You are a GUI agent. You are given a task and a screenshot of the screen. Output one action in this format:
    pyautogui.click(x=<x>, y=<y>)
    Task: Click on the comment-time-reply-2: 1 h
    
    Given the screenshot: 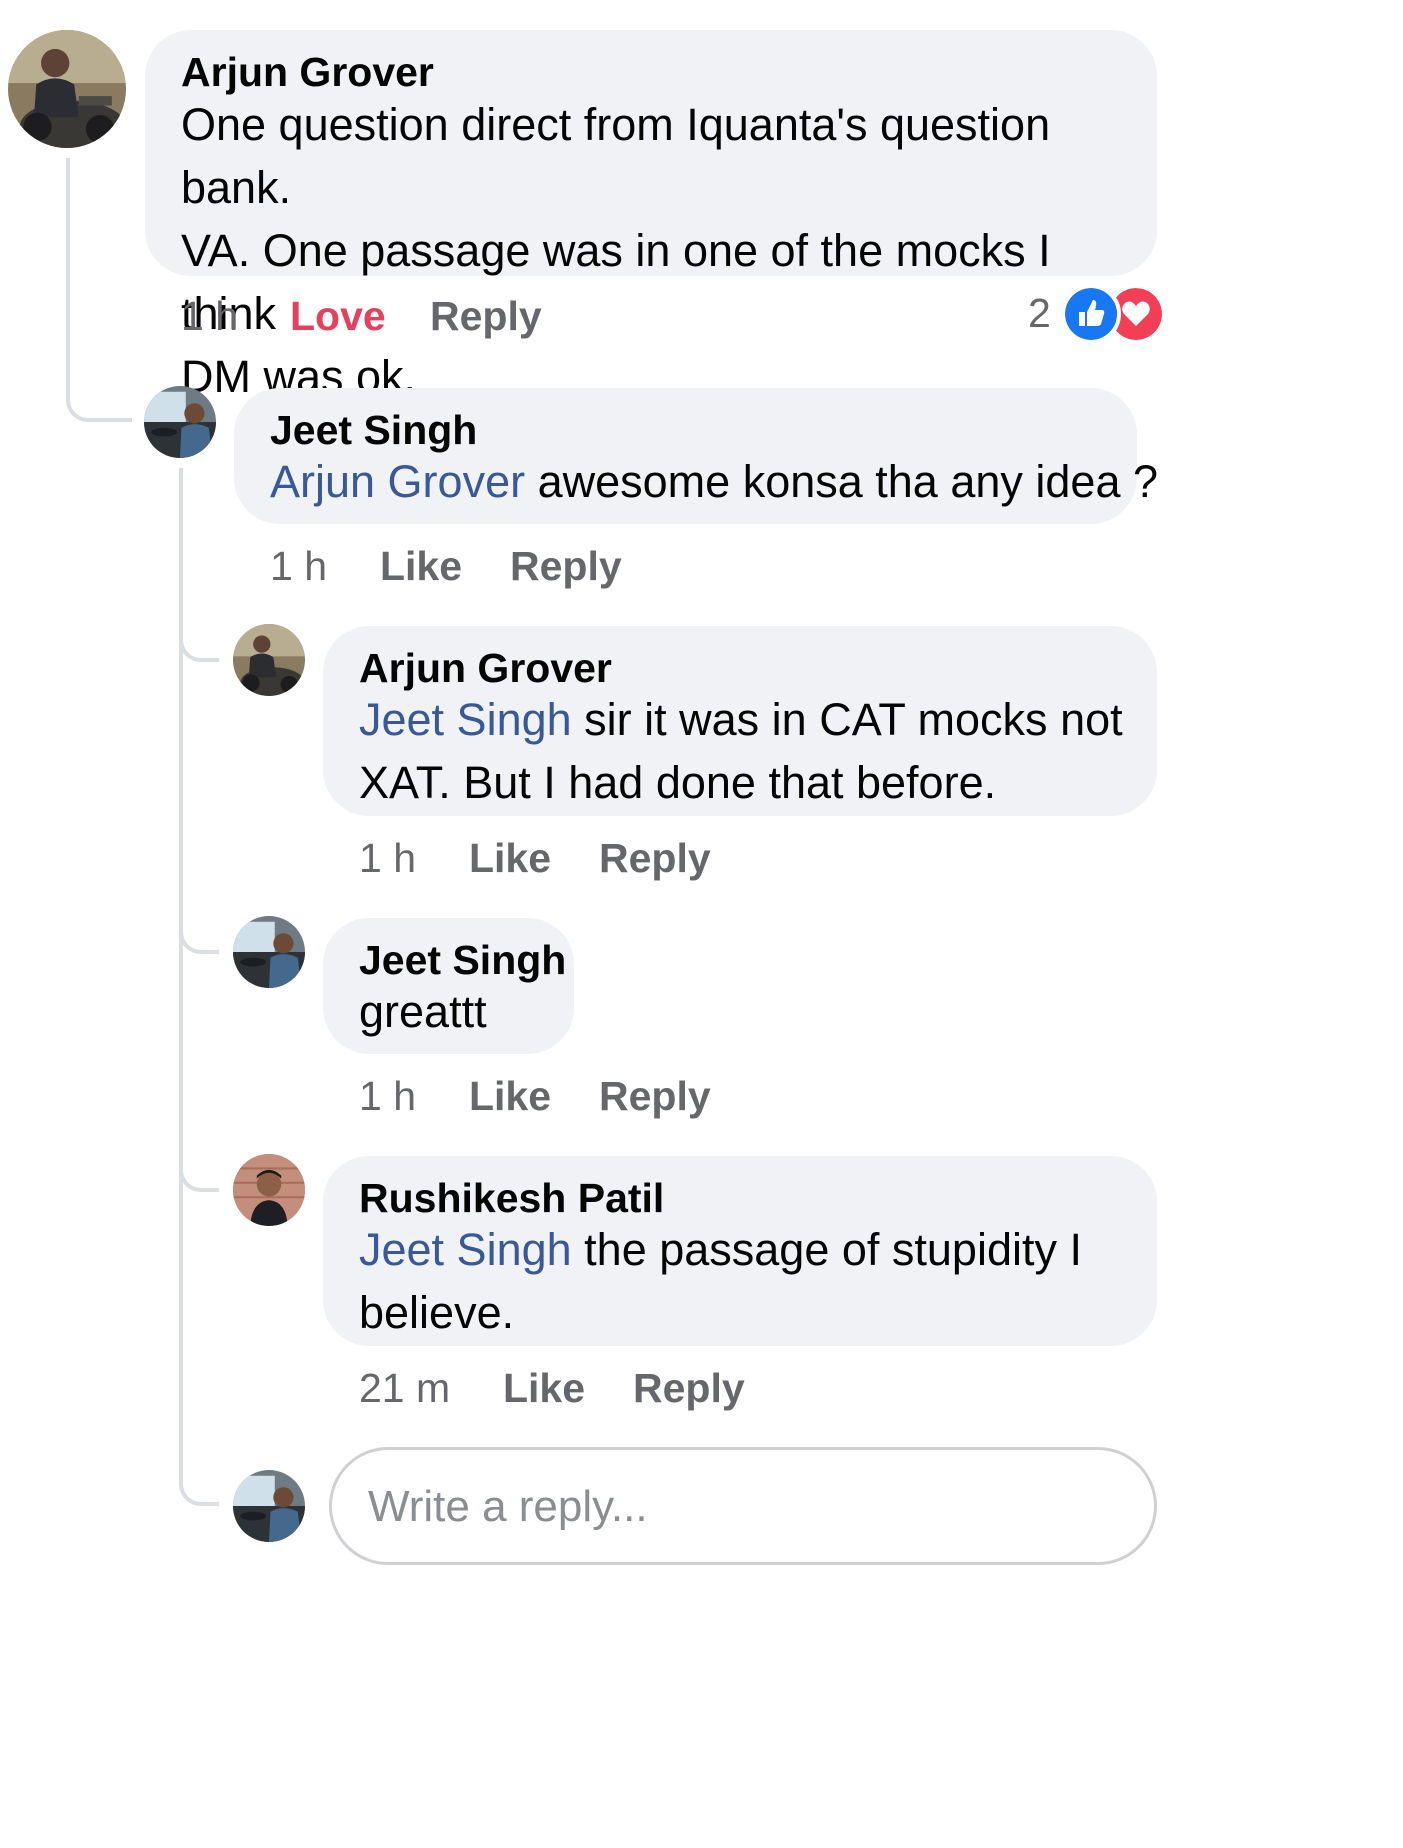 What is the action you would take?
    pyautogui.click(x=387, y=858)
    